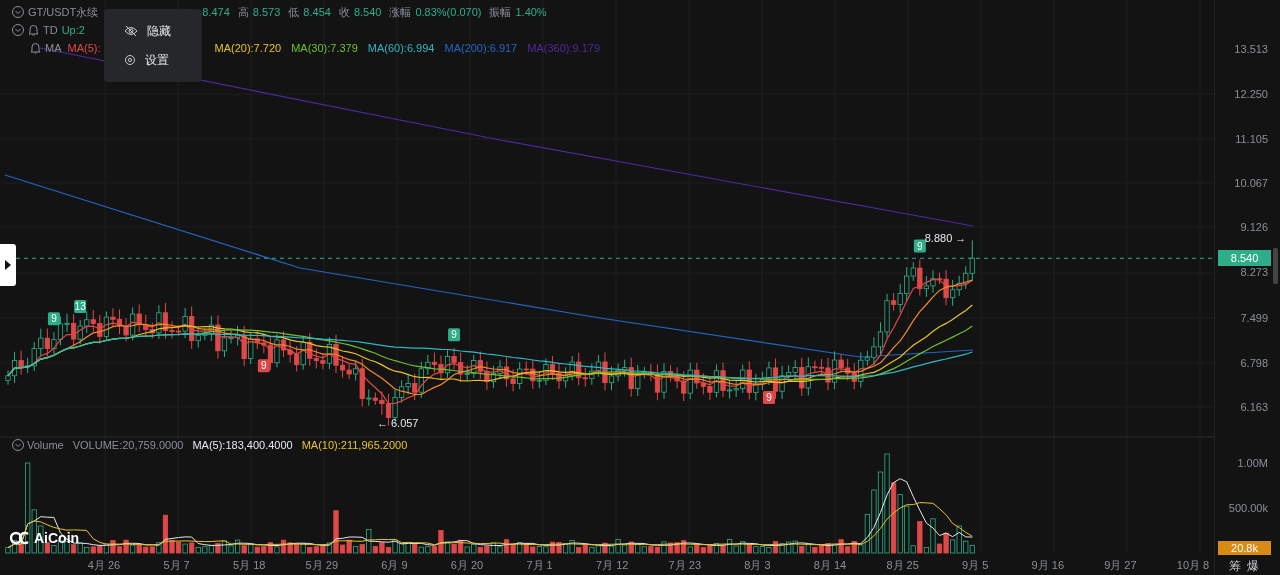 The image size is (1280, 575). What do you see at coordinates (531, 12) in the screenshot?
I see `quote-value: 1.40%` at bounding box center [531, 12].